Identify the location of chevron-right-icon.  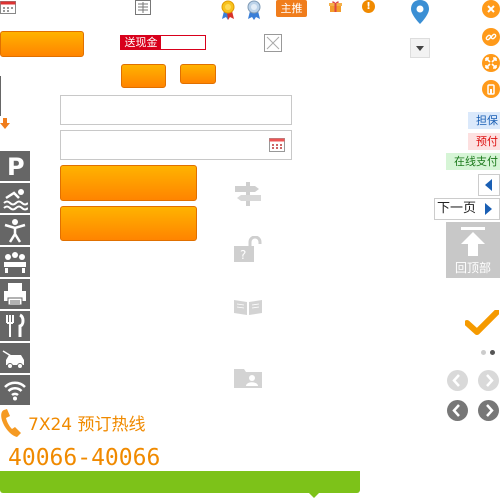
(488, 209).